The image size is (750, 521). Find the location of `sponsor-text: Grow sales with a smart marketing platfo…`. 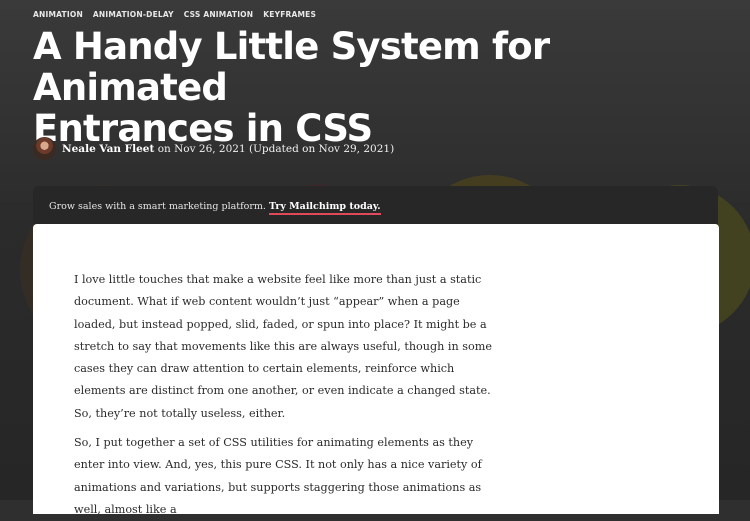

sponsor-text: Grow sales with a smart marketing platfo… is located at coordinates (157, 206).